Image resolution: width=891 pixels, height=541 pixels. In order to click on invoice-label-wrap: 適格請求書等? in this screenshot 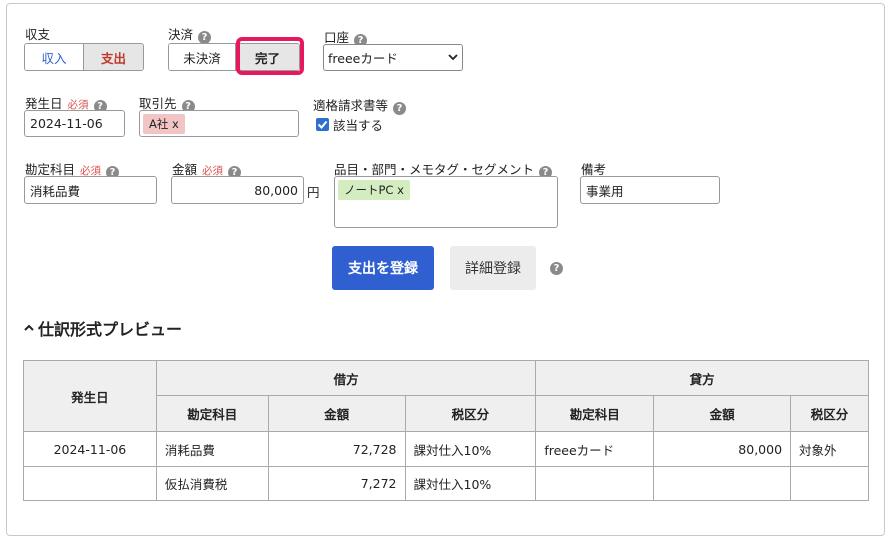, I will do `click(360, 105)`.